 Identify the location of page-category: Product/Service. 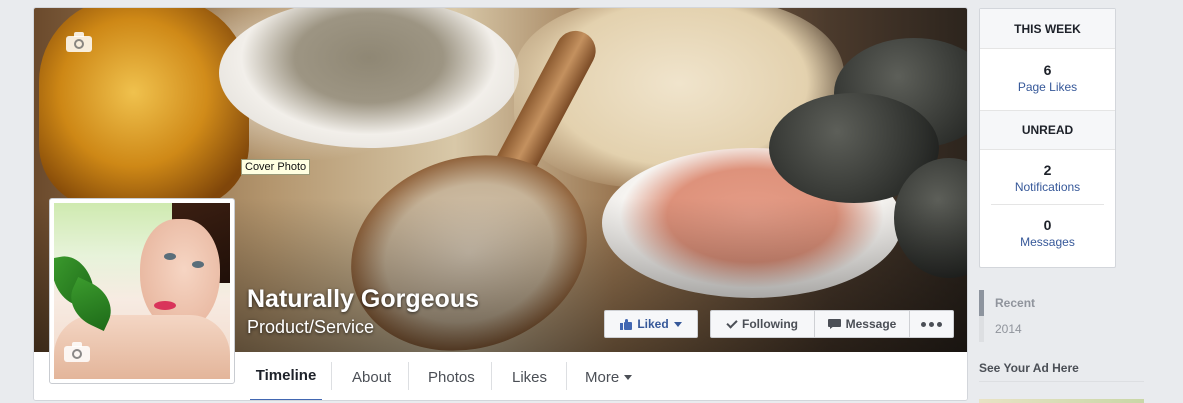
(311, 327).